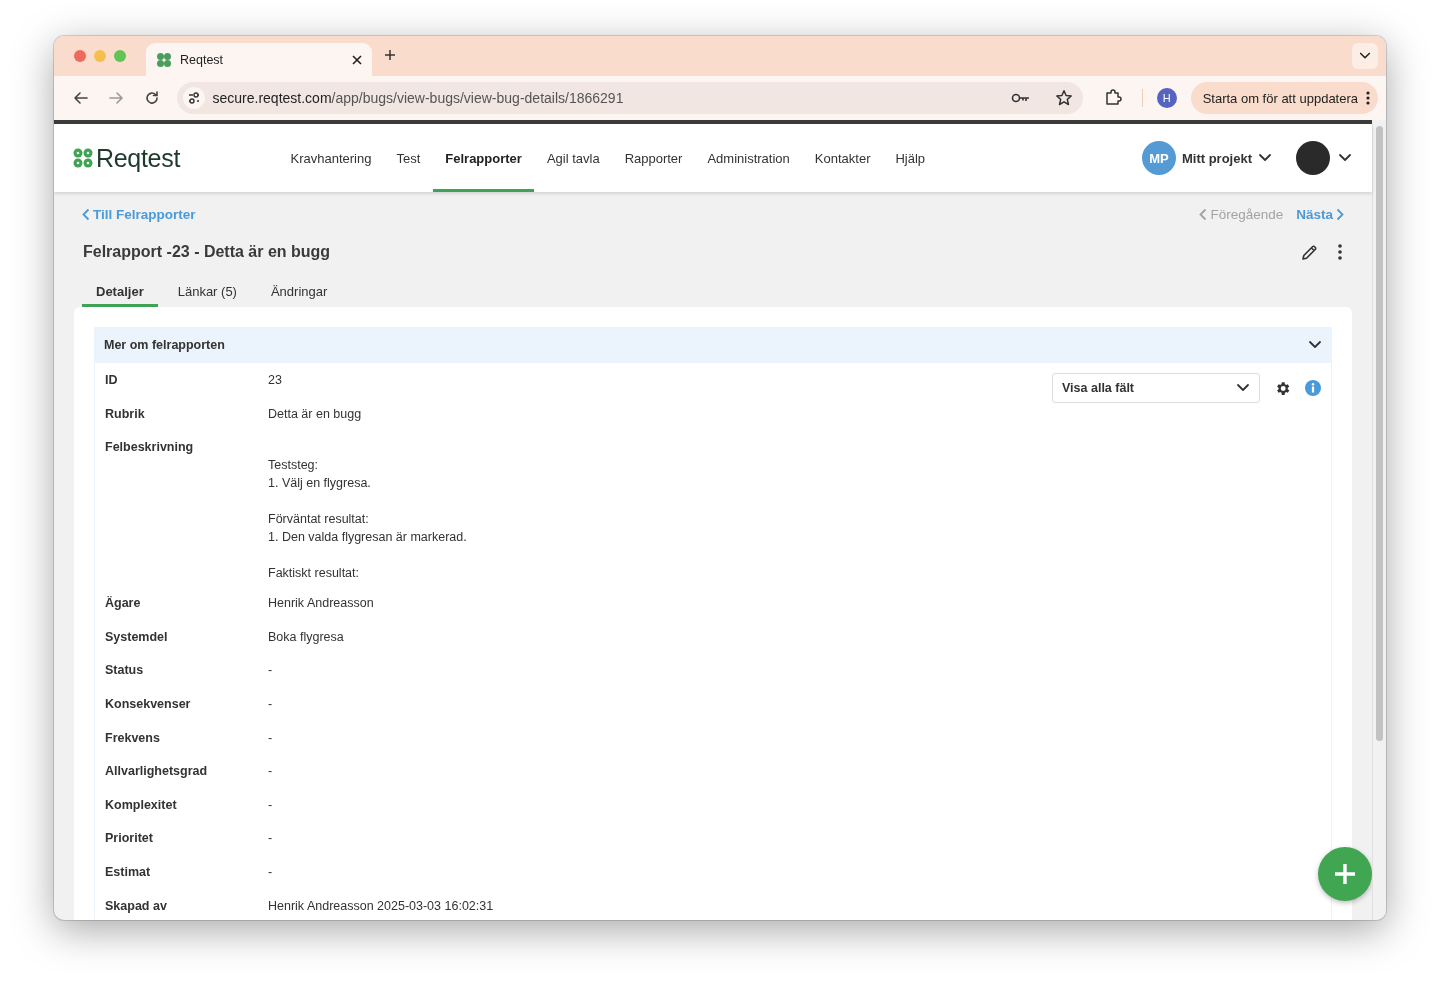  Describe the element at coordinates (357, 59) in the screenshot. I see `close-icon` at that location.